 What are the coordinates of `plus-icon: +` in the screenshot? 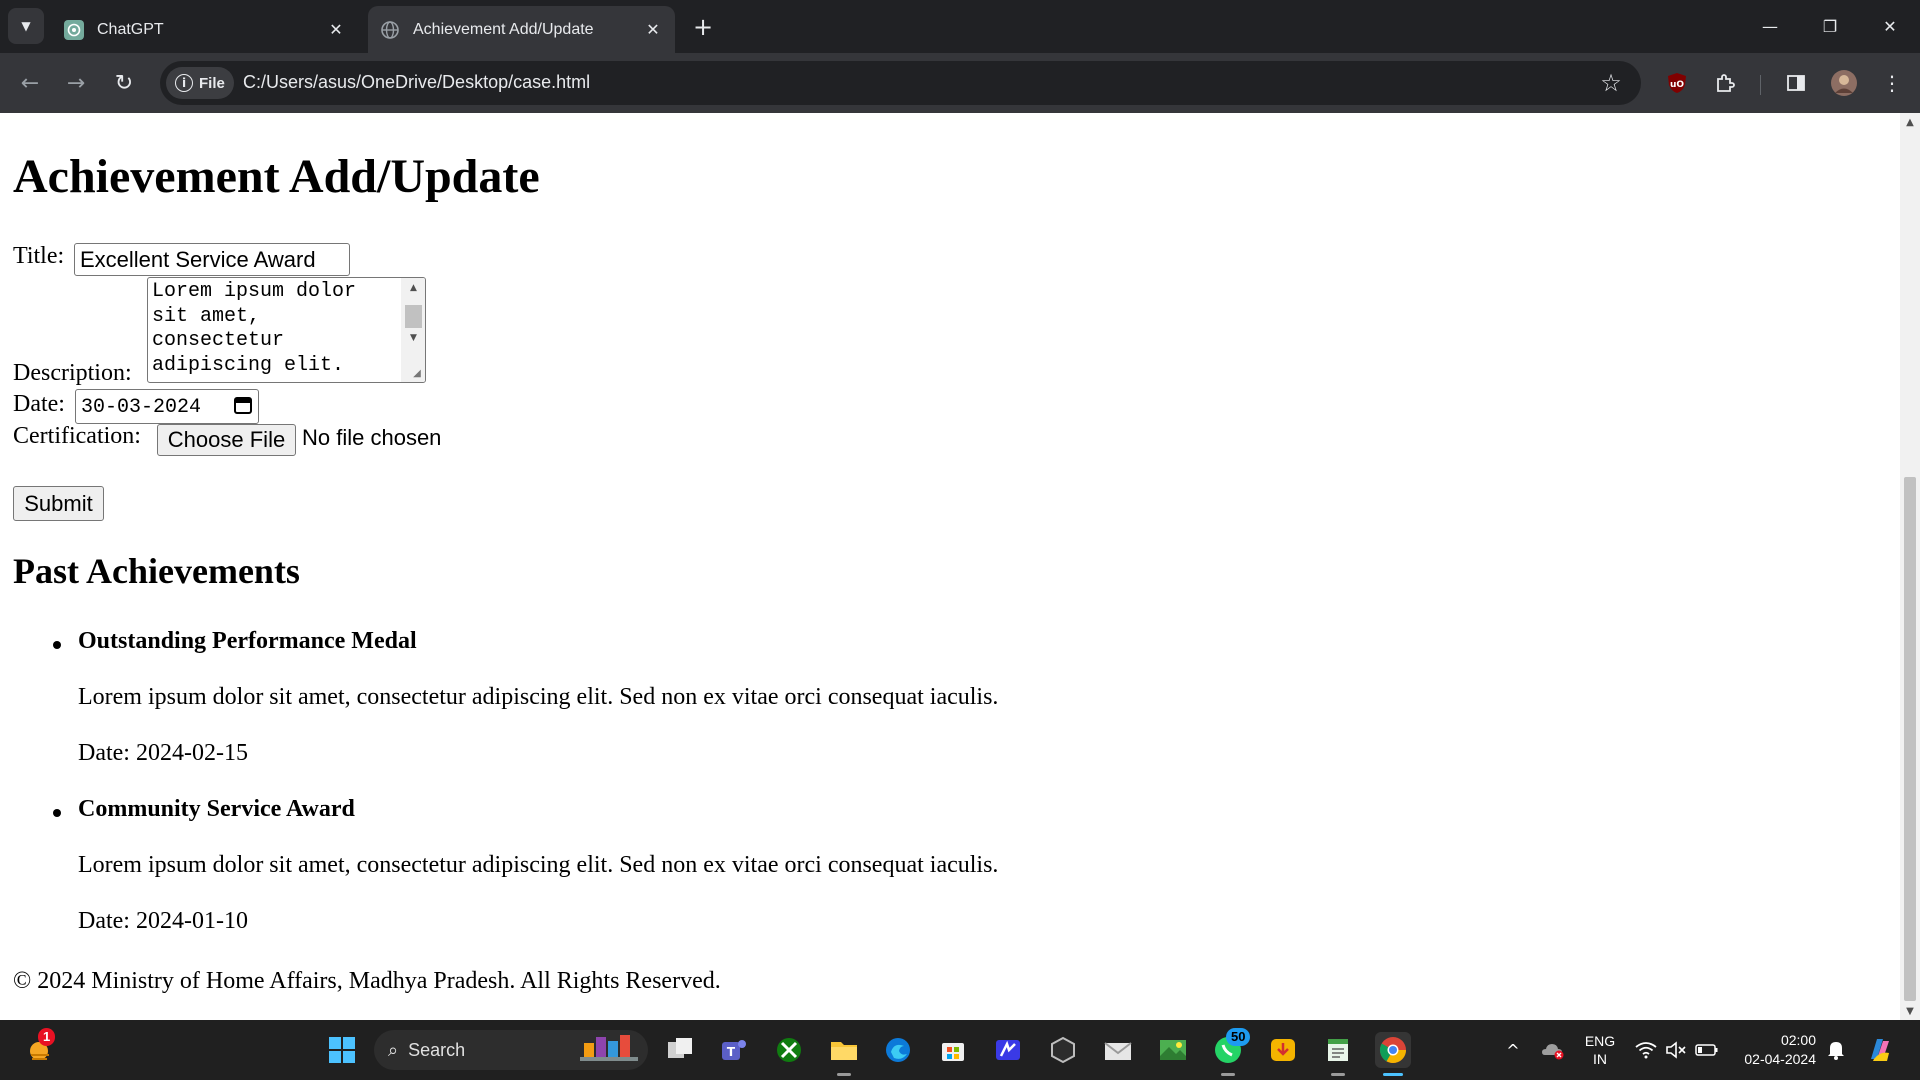 It's located at (703, 27).